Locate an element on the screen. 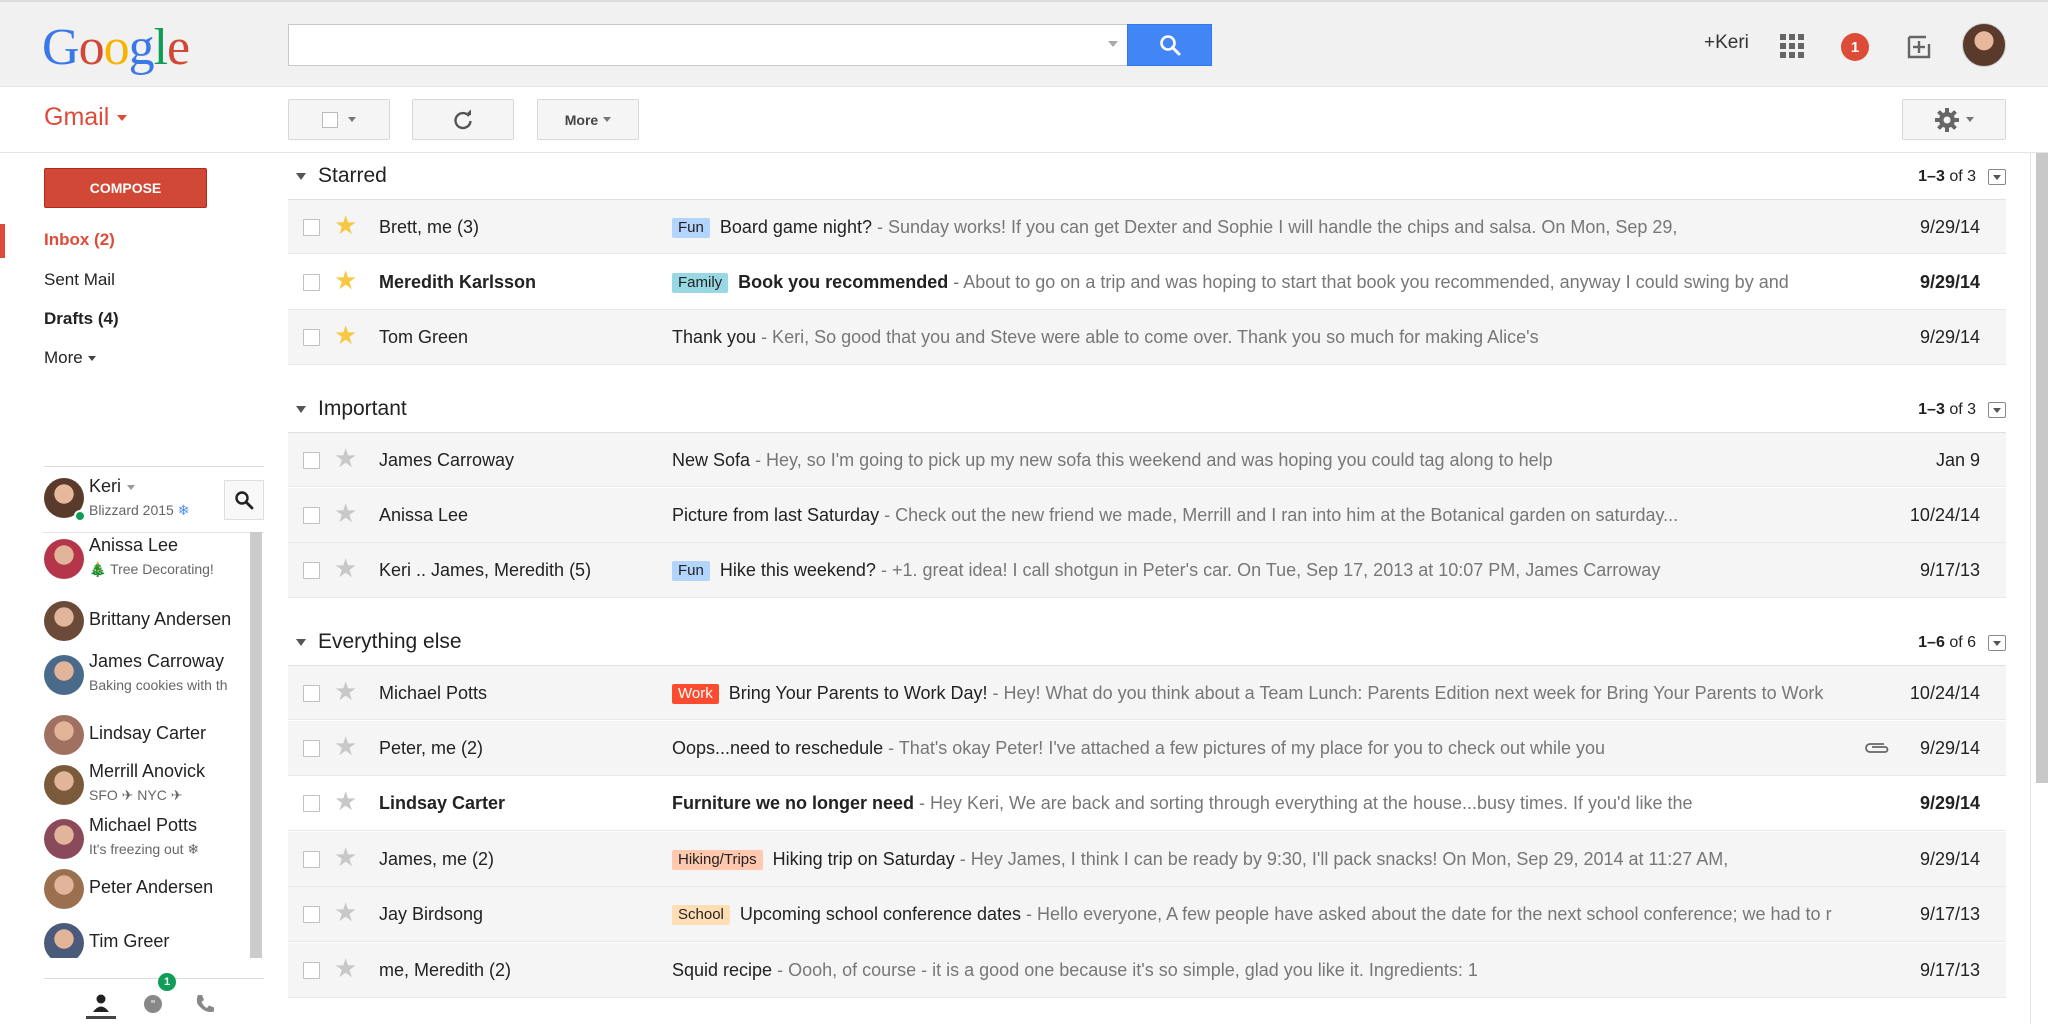 The height and width of the screenshot is (1024, 2048). nav-item-more: More is located at coordinates (70, 358).